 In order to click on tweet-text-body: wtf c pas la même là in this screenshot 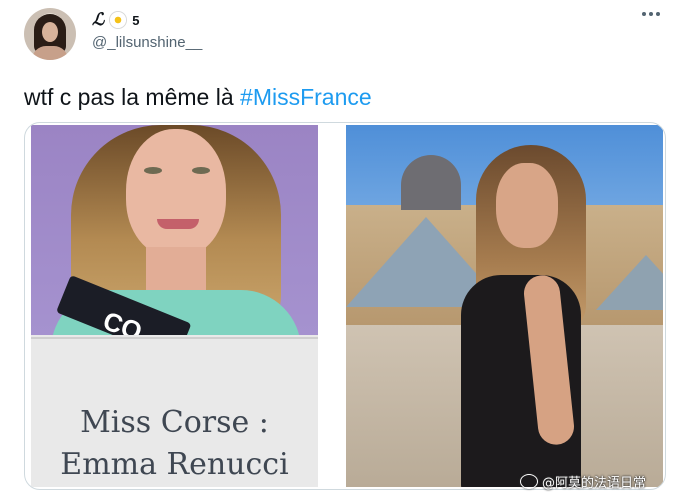, I will do `click(132, 97)`.